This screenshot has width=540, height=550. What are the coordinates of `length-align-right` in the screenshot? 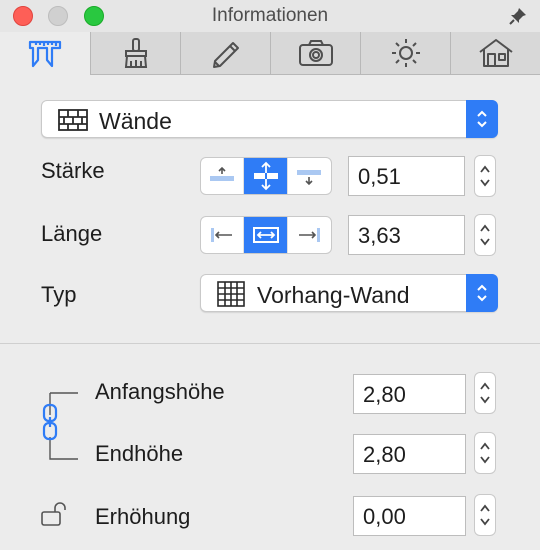 It's located at (309, 235).